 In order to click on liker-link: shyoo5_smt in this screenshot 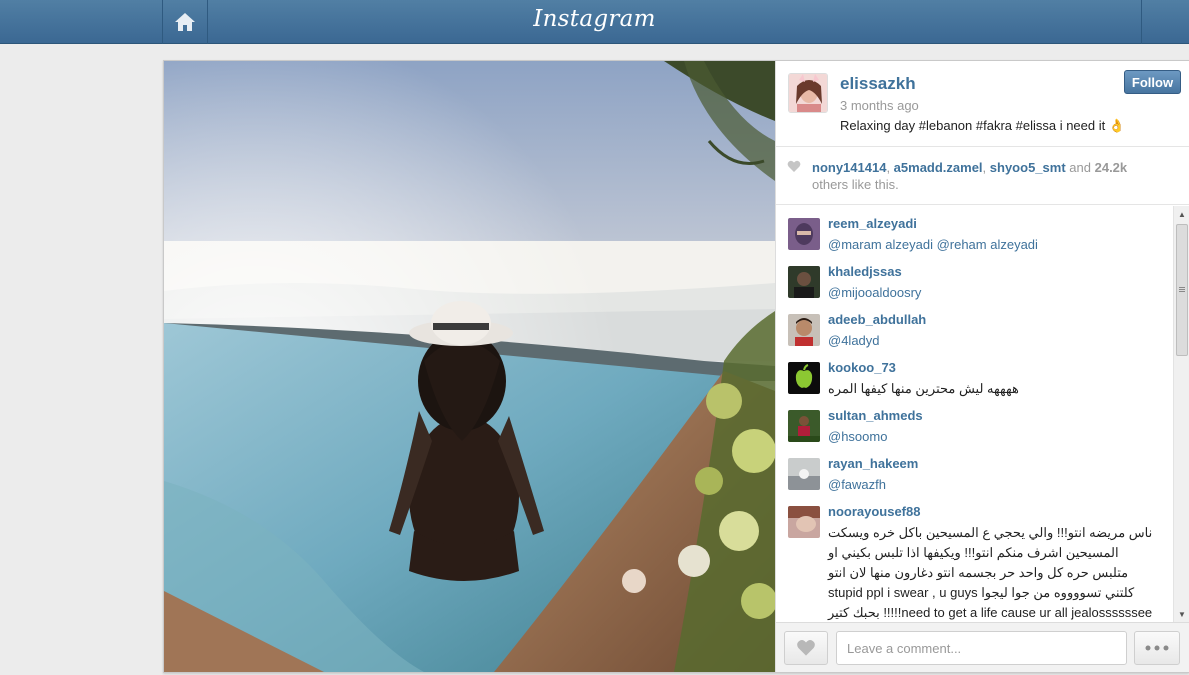, I will do `click(1028, 167)`.